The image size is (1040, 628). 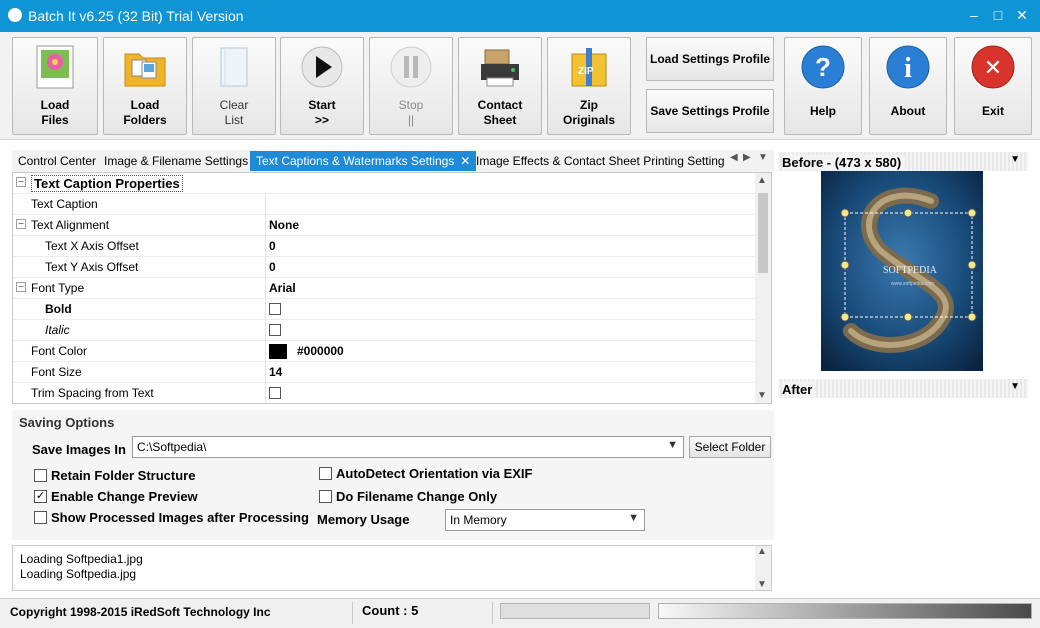 I want to click on tab-control-center: Control Center, so click(x=57, y=161).